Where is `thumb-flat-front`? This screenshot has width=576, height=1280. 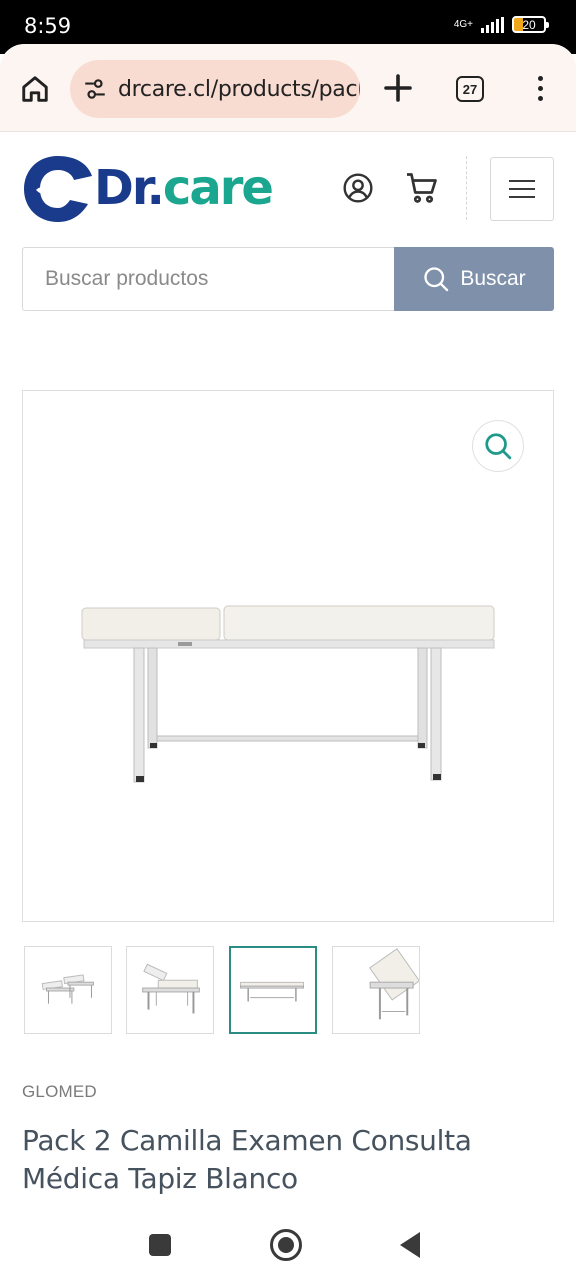
thumb-flat-front is located at coordinates (272, 991).